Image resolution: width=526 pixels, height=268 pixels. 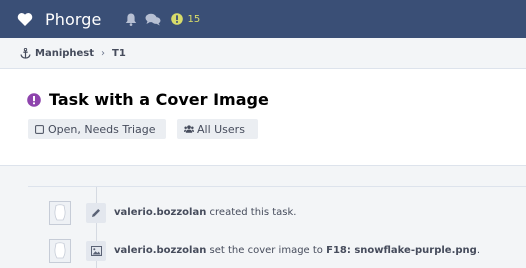 I want to click on event-text: valerio.bozzolan created this task., so click(x=205, y=212).